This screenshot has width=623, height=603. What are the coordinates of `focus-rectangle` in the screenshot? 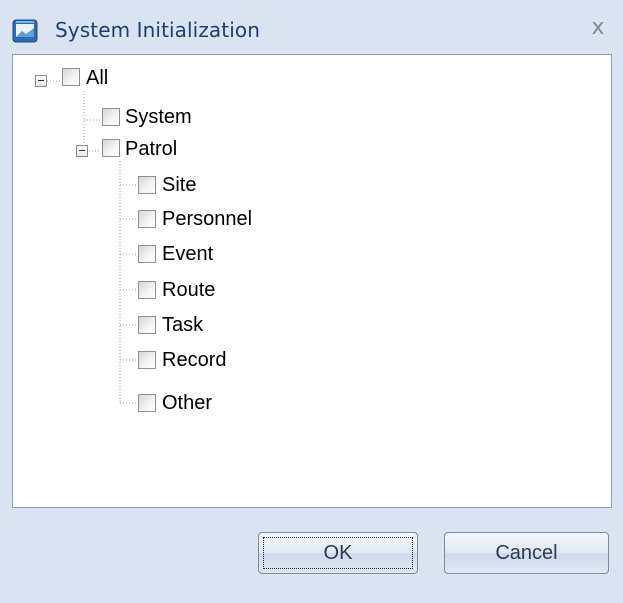 It's located at (338, 553).